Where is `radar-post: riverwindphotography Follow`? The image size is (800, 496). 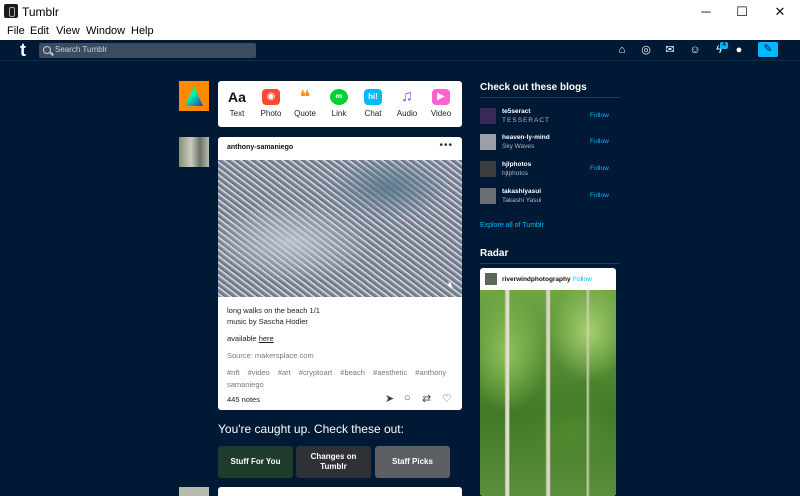 radar-post: riverwindphotography Follow is located at coordinates (548, 382).